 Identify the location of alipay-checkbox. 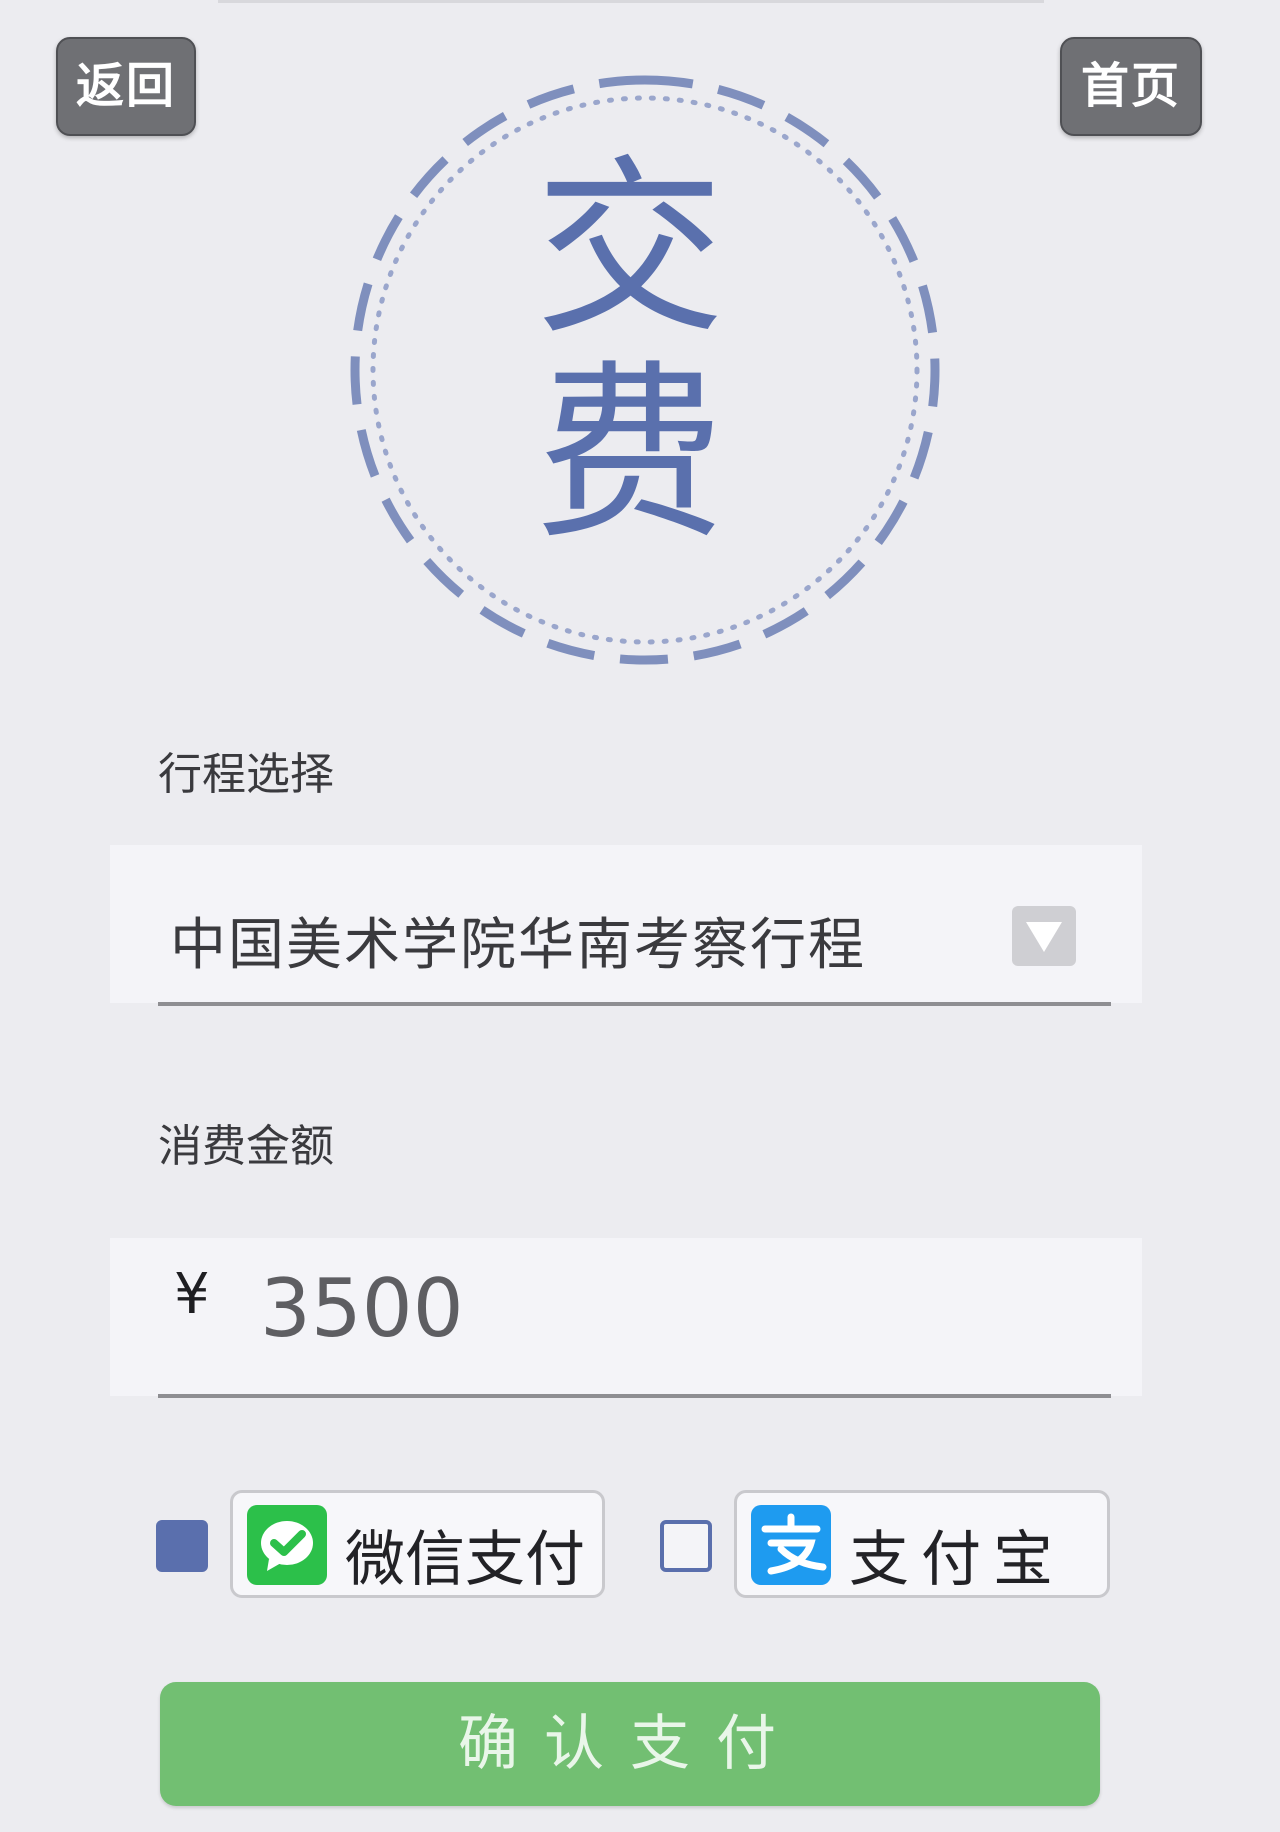
(686, 1546).